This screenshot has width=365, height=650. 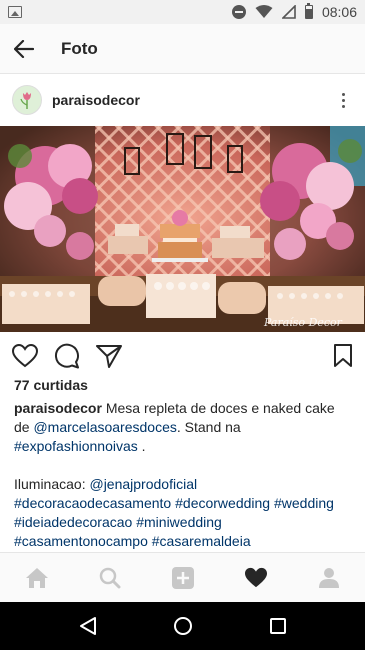 I want to click on nav-search, so click(x=110, y=578).